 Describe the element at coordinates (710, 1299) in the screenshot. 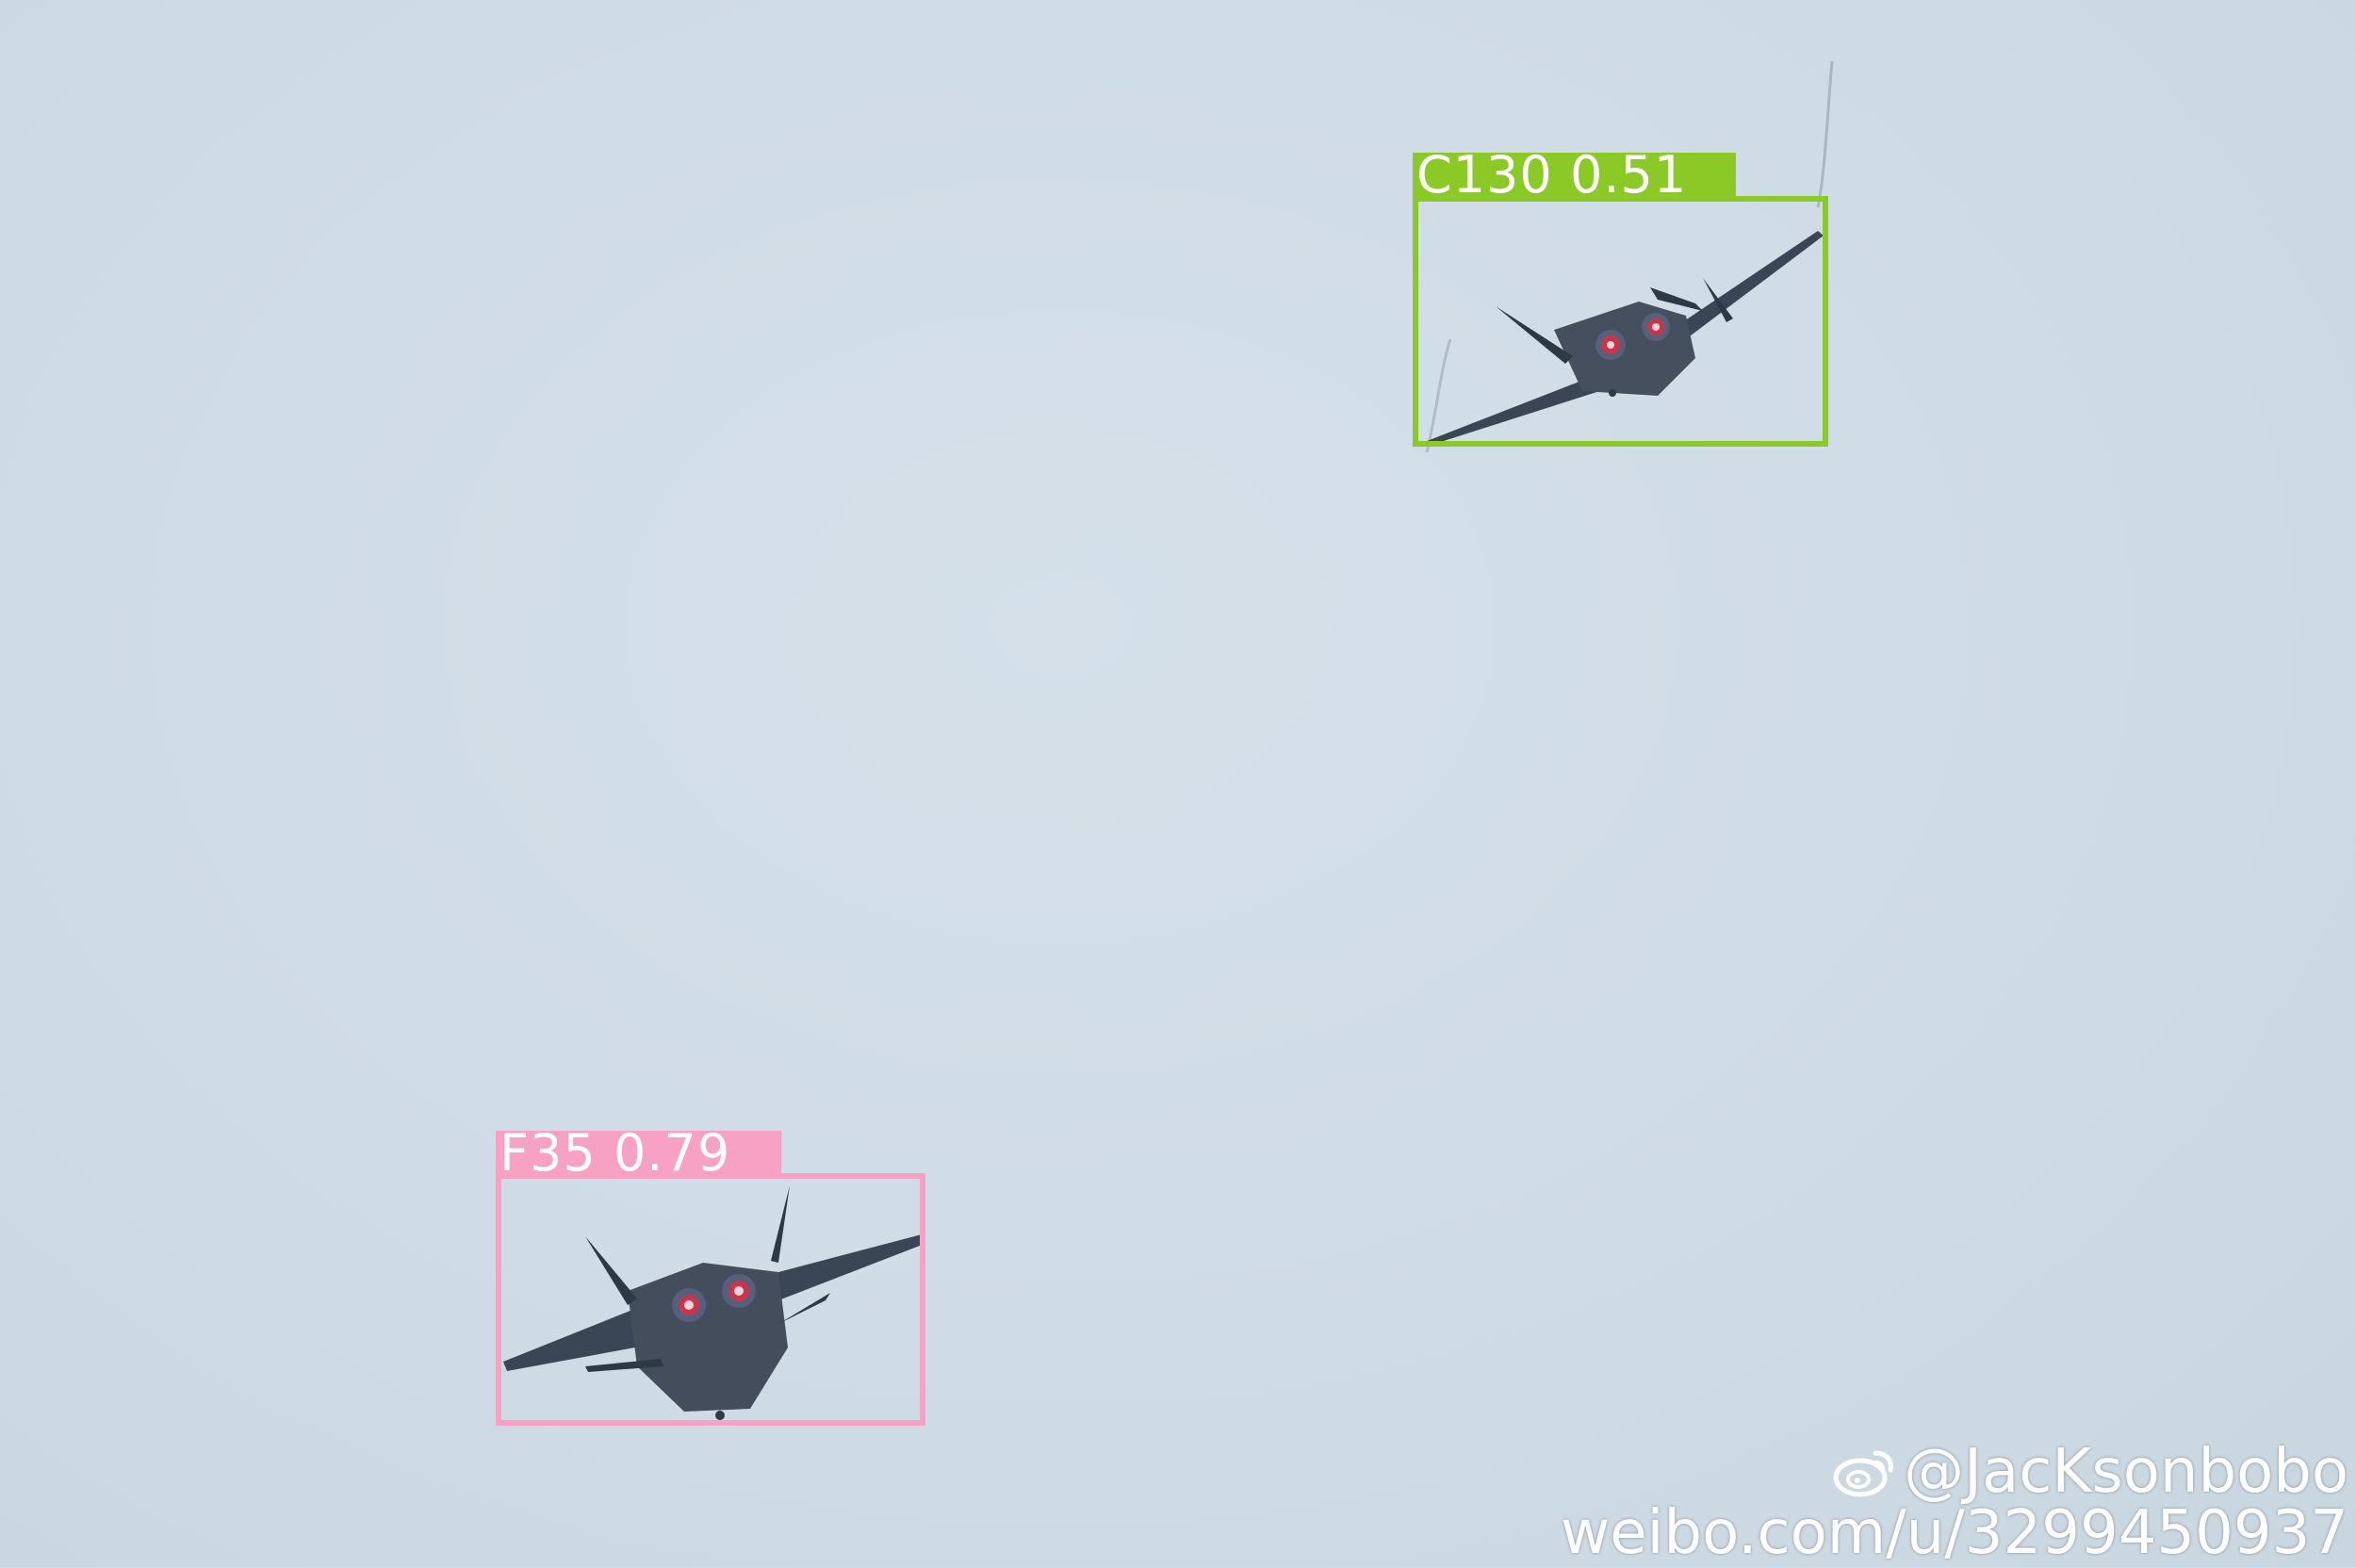

I see `detection-box-f35` at that location.